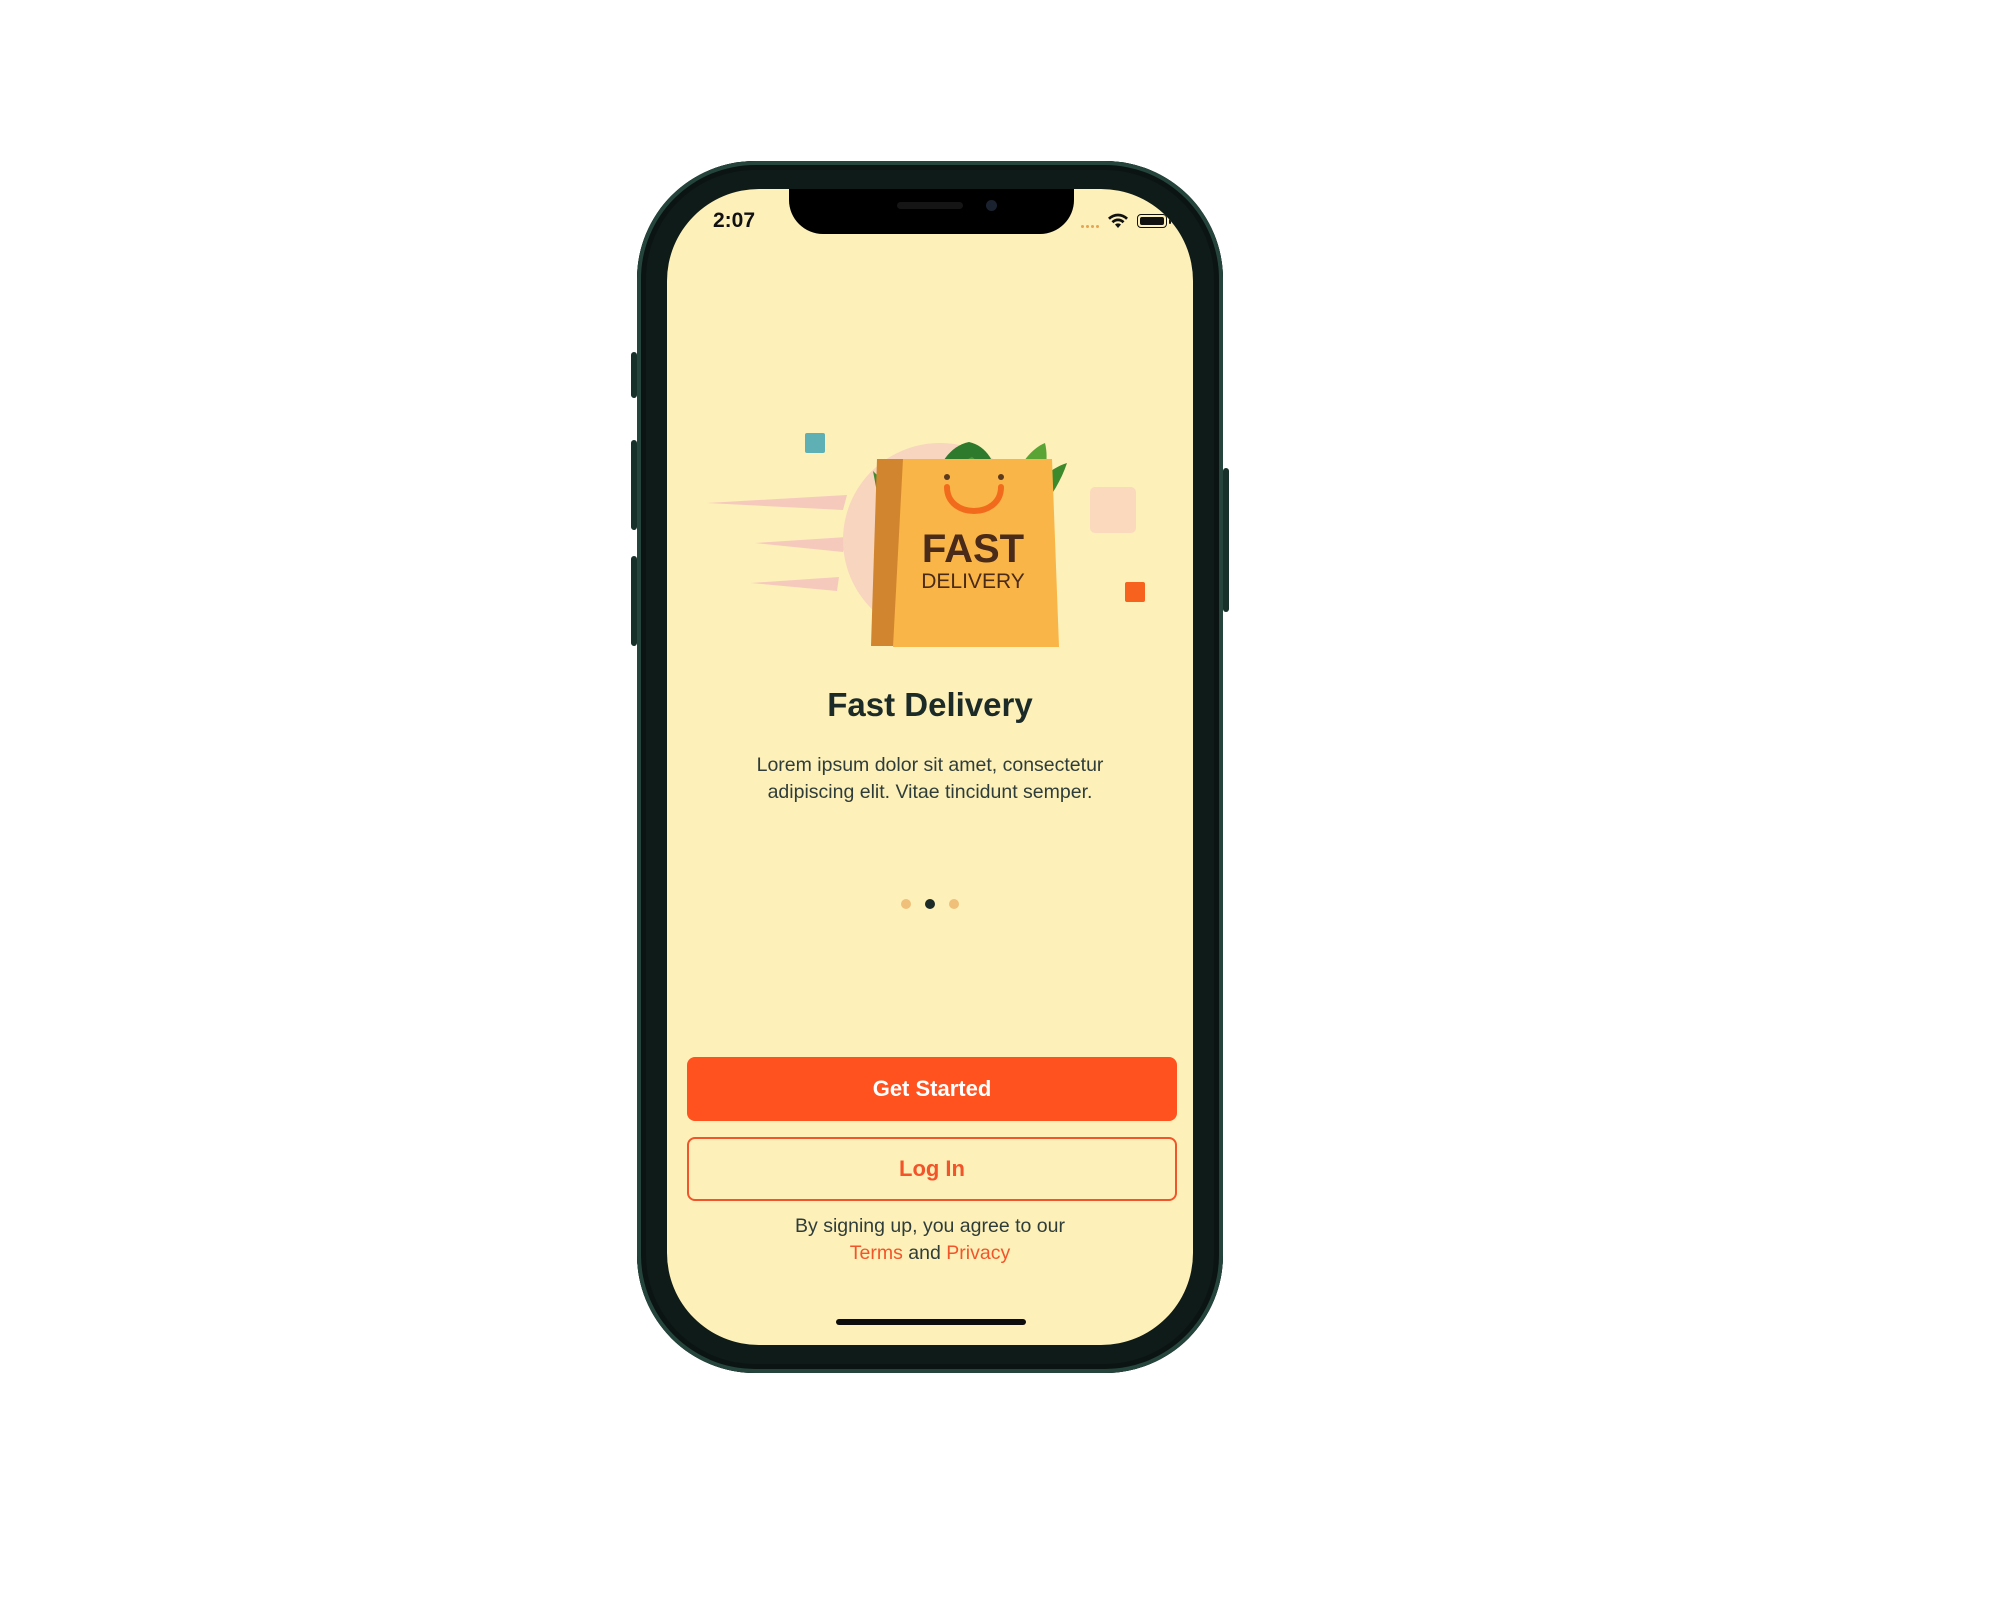 This screenshot has height=1600, width=2000. I want to click on notch, so click(931, 211).